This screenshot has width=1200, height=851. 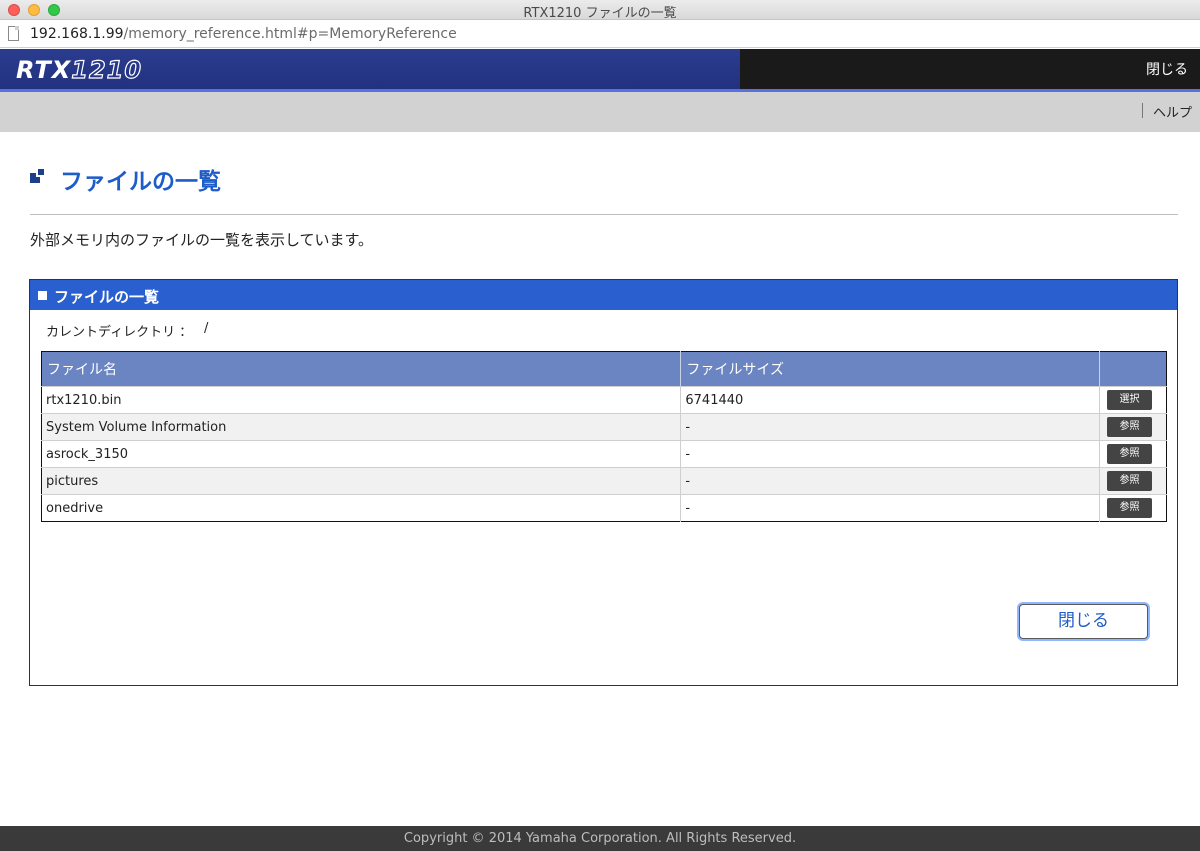 What do you see at coordinates (361, 454) in the screenshot?
I see `file-name-cell: asrock_3150` at bounding box center [361, 454].